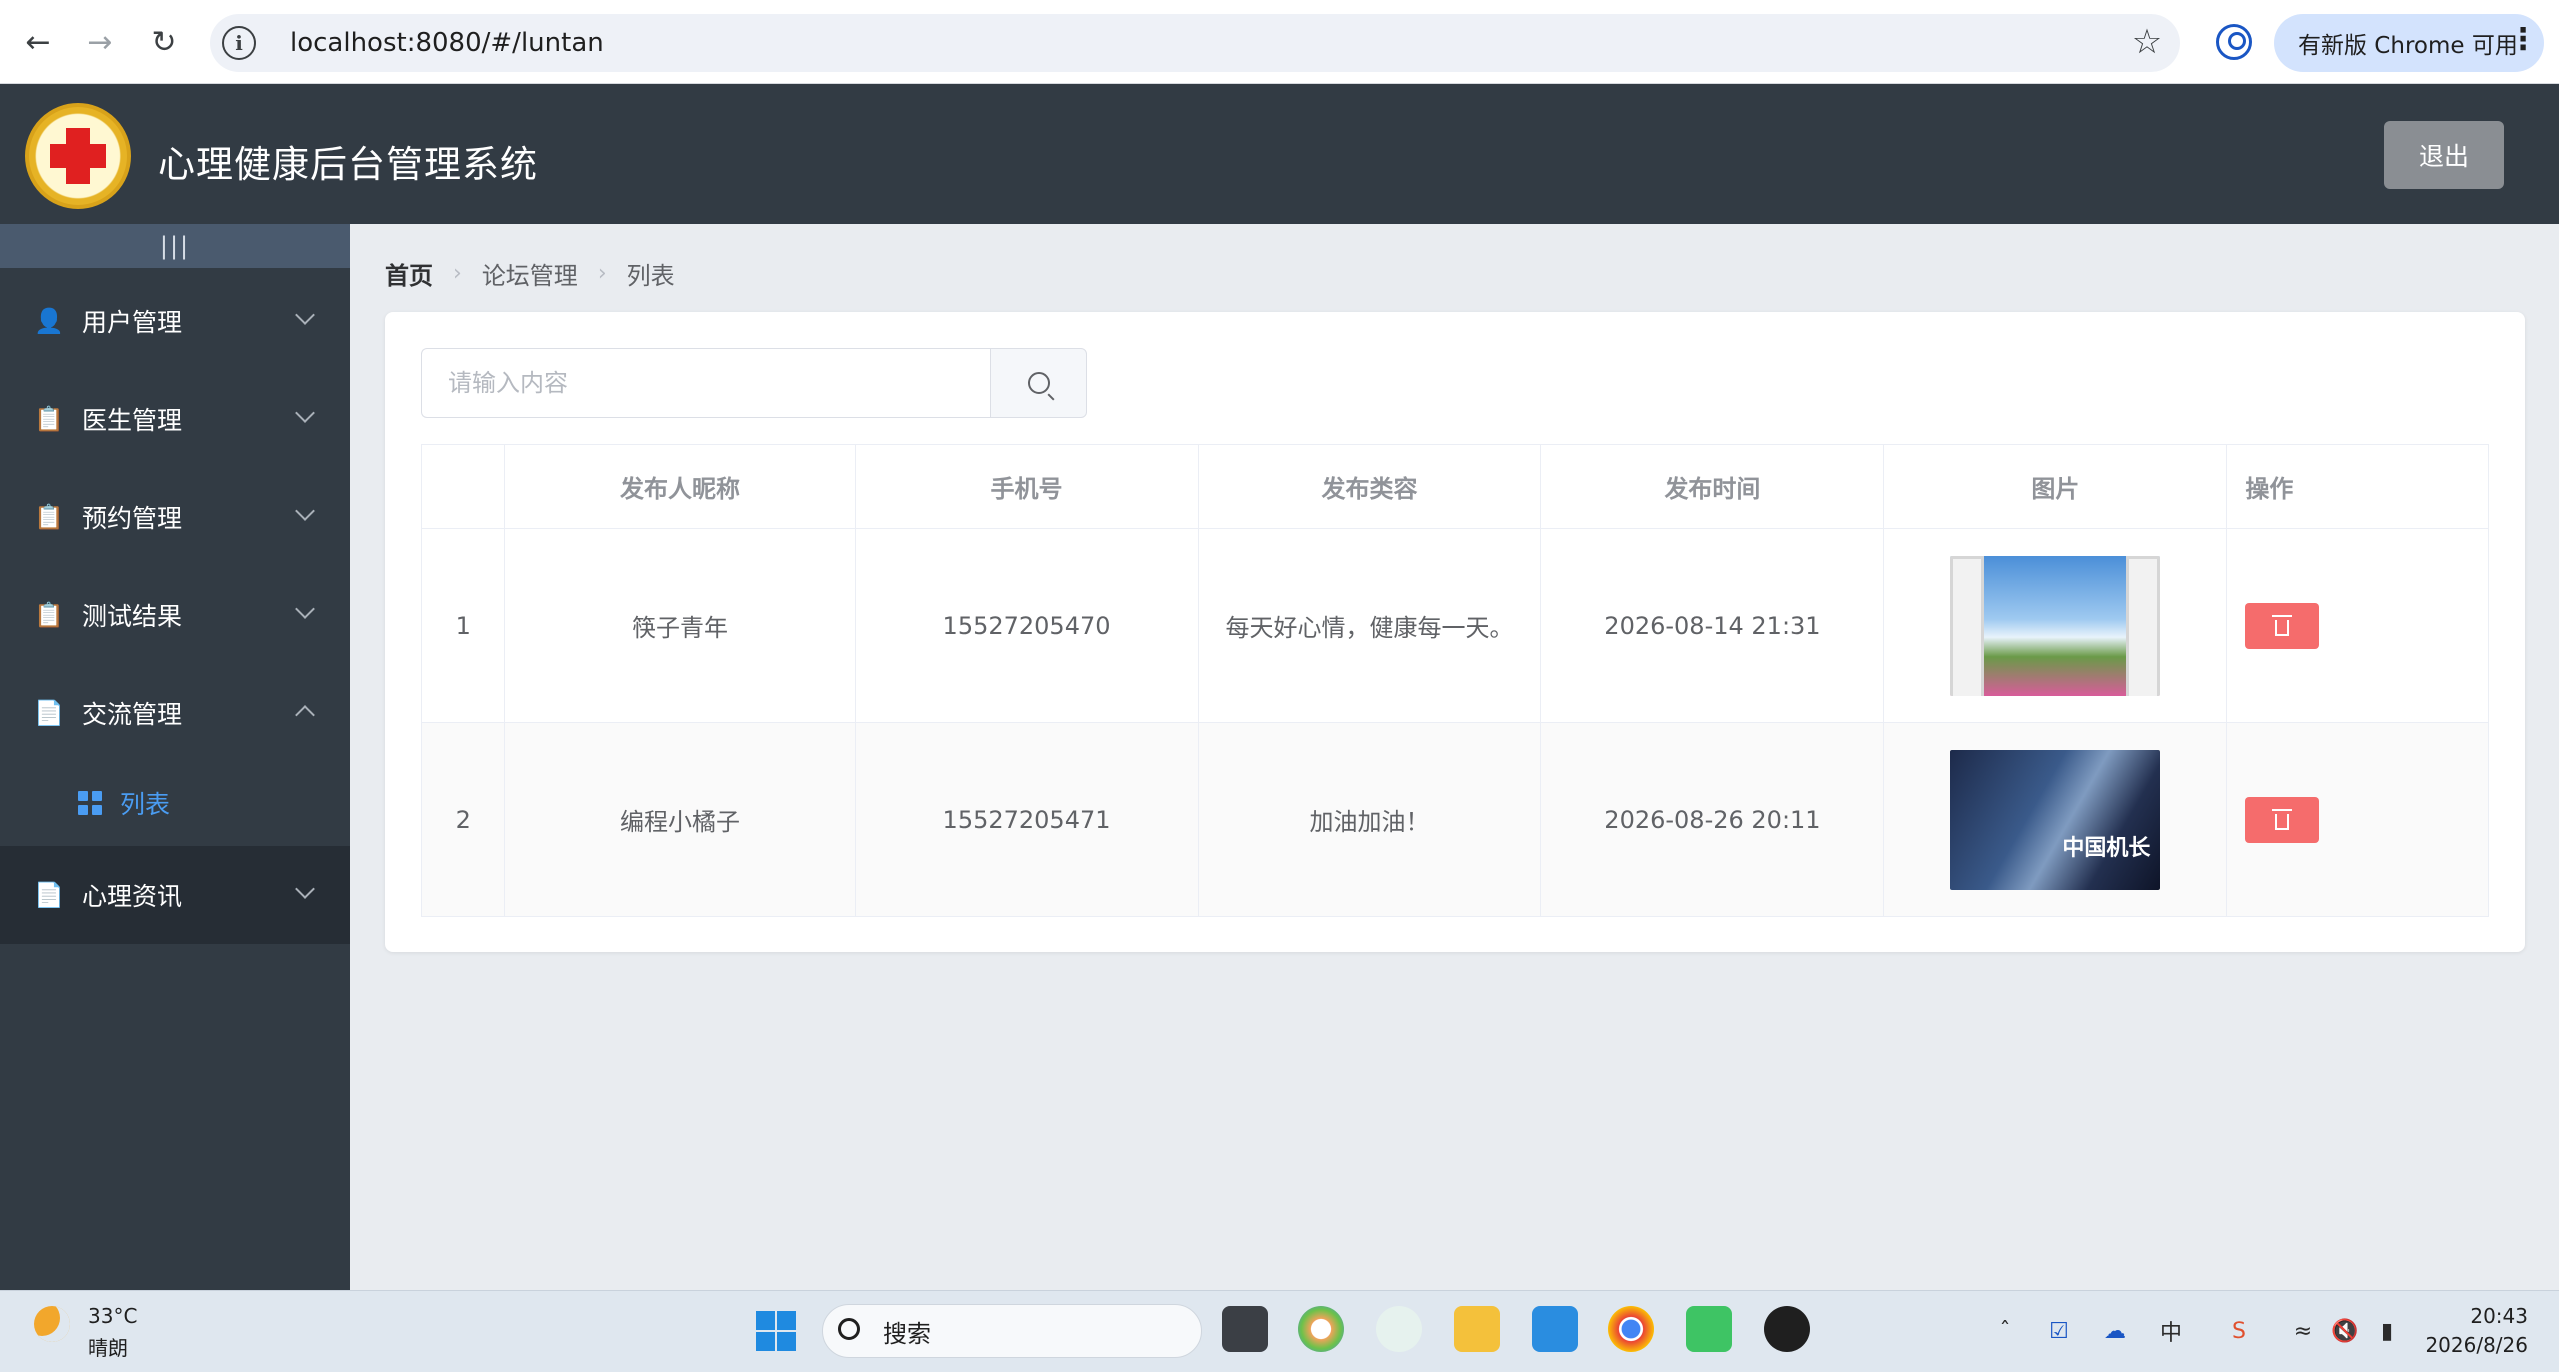 The image size is (2559, 1372). I want to click on wifi-icon: ≈, so click(2303, 1331).